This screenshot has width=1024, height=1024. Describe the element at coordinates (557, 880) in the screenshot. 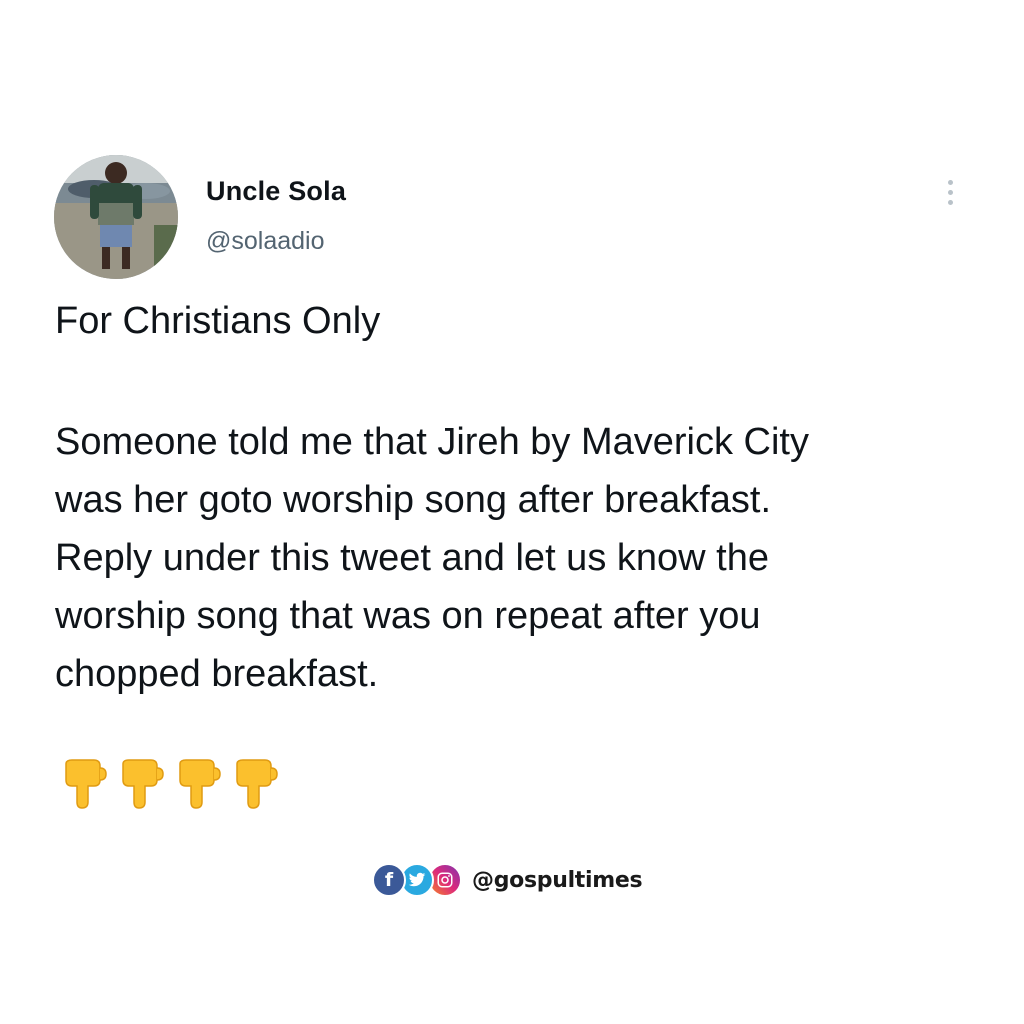

I see `watermark-handle: @gospultimes` at that location.